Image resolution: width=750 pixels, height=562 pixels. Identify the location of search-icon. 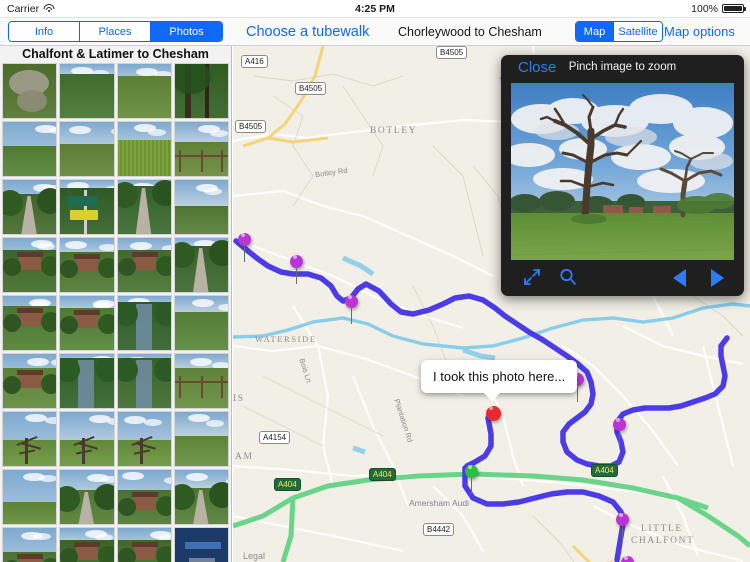
(568, 279).